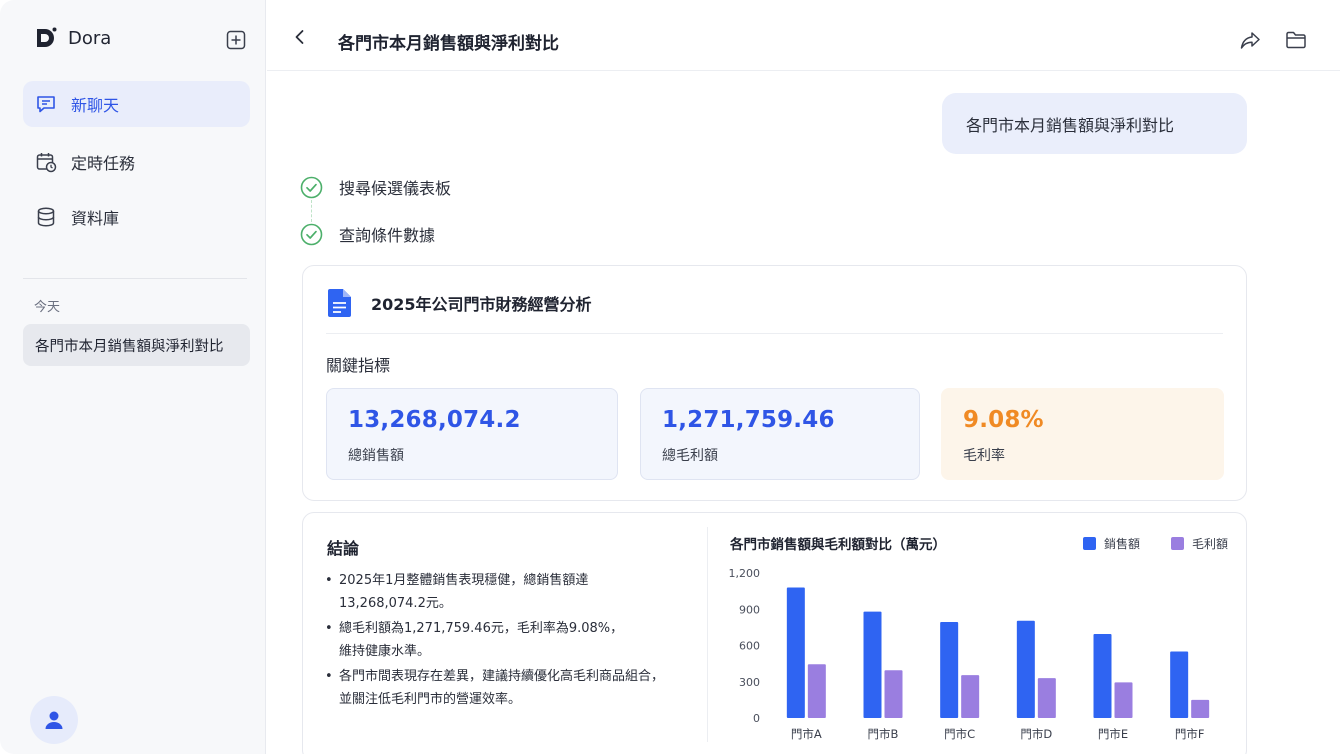  What do you see at coordinates (1190, 734) in the screenshot?
I see `x-tick-label: 門市F` at bounding box center [1190, 734].